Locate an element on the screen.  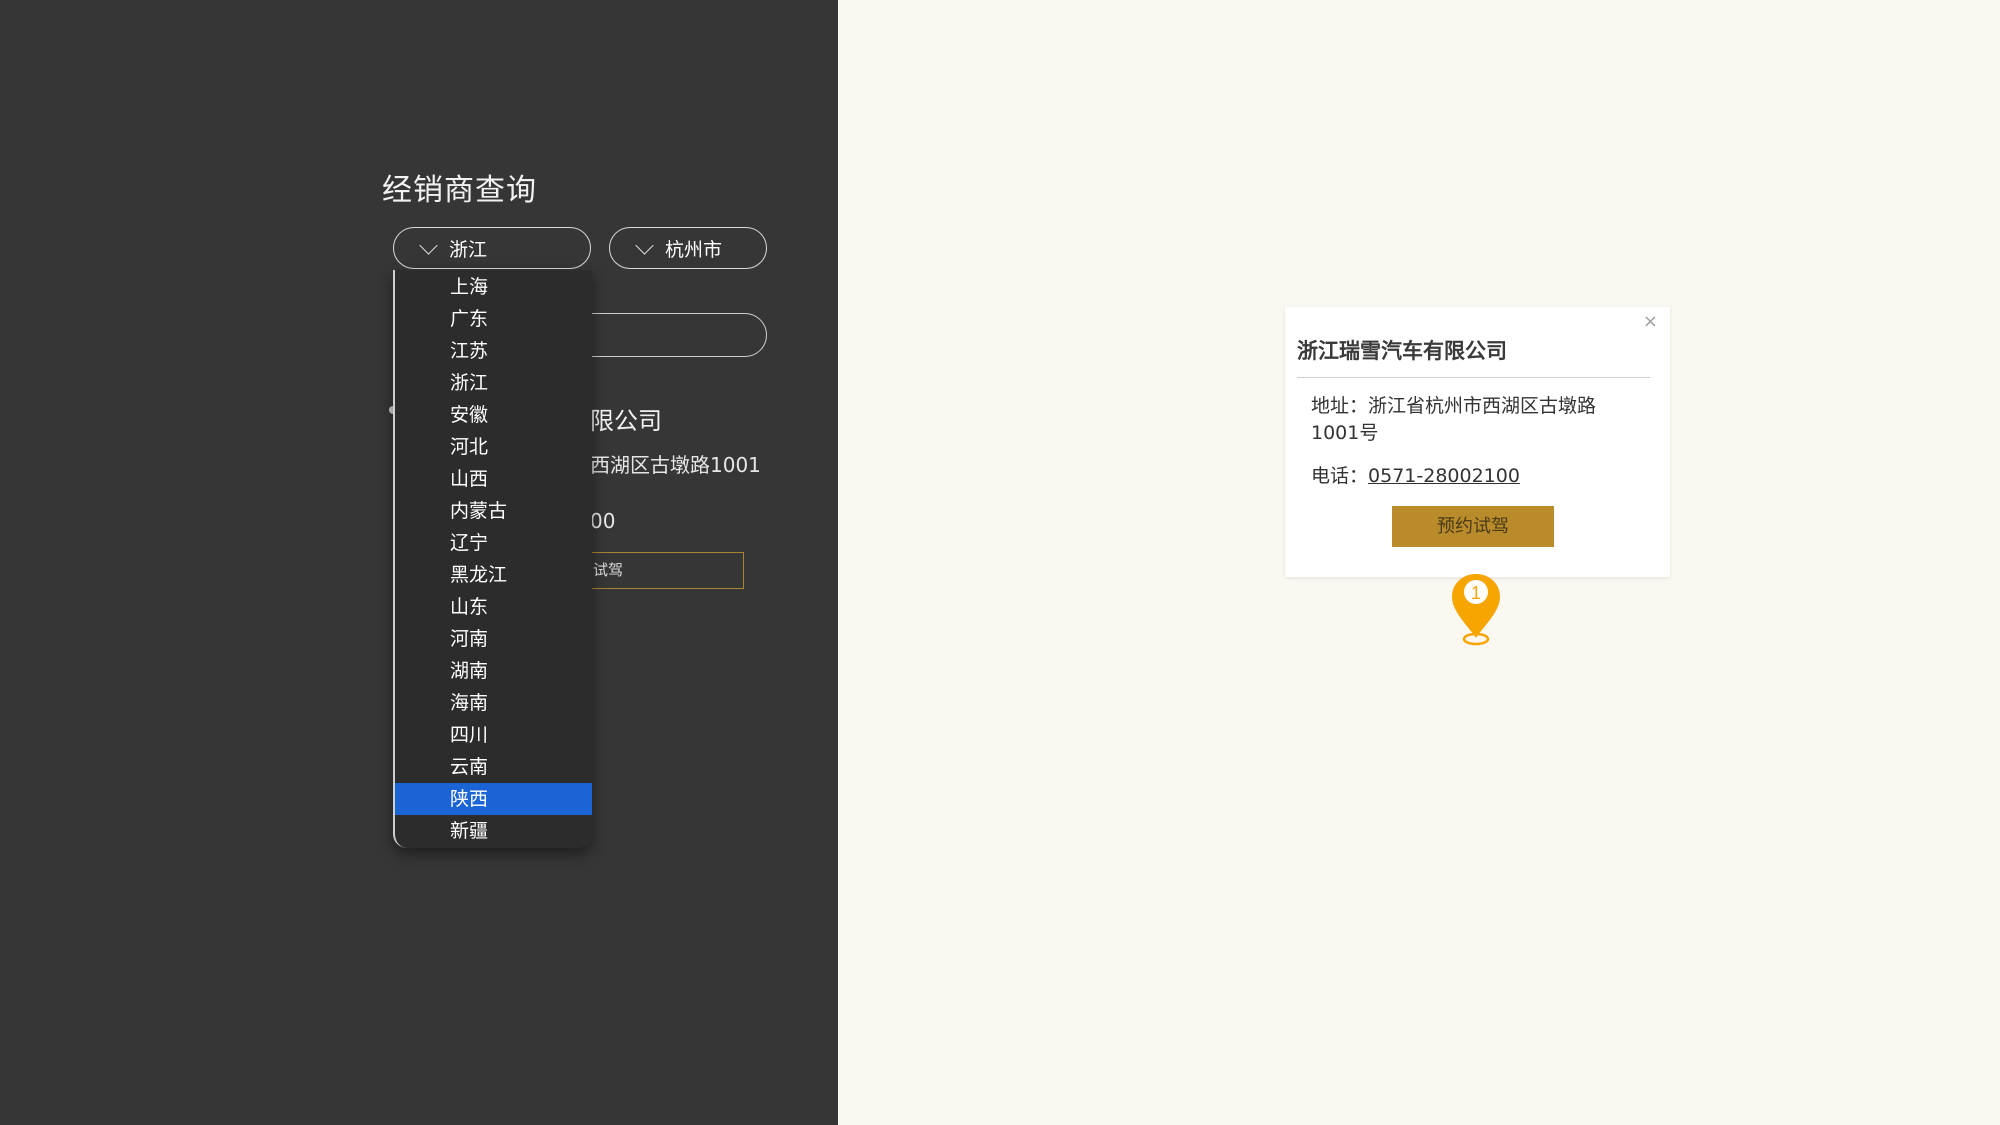
province-option: 江苏 is located at coordinates (493, 351).